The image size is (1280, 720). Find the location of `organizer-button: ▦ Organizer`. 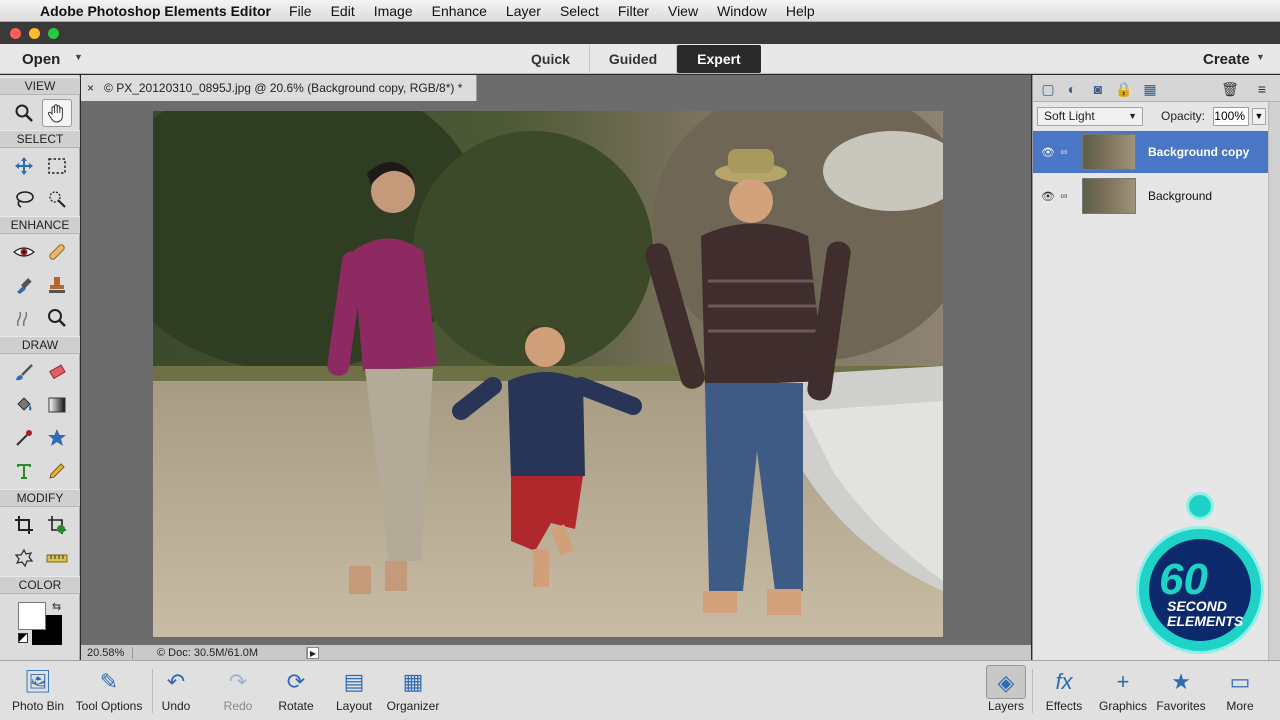

organizer-button: ▦ Organizer is located at coordinates (413, 689).